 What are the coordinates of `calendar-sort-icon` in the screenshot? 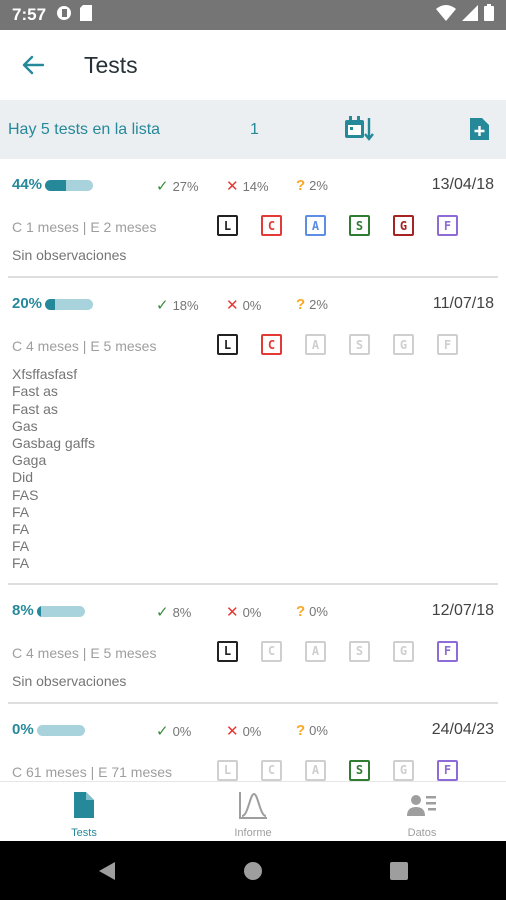 It's located at (359, 128).